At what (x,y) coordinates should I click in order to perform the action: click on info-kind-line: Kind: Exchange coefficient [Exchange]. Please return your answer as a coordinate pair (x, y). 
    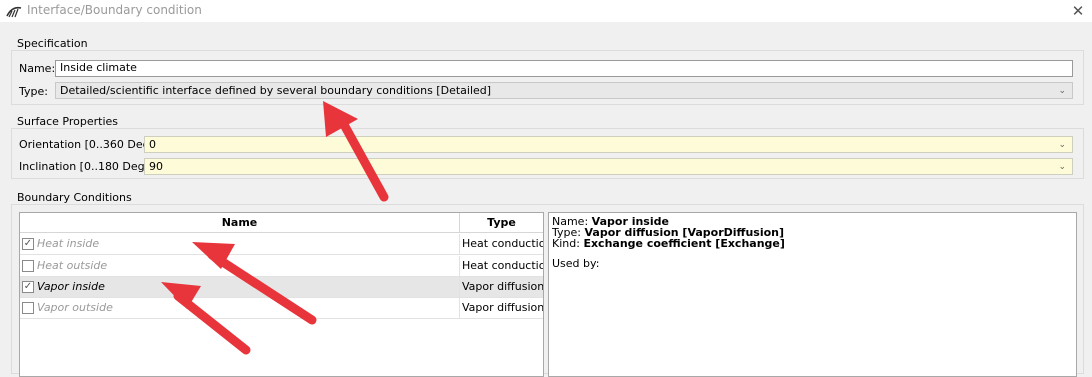
    Looking at the image, I should click on (668, 243).